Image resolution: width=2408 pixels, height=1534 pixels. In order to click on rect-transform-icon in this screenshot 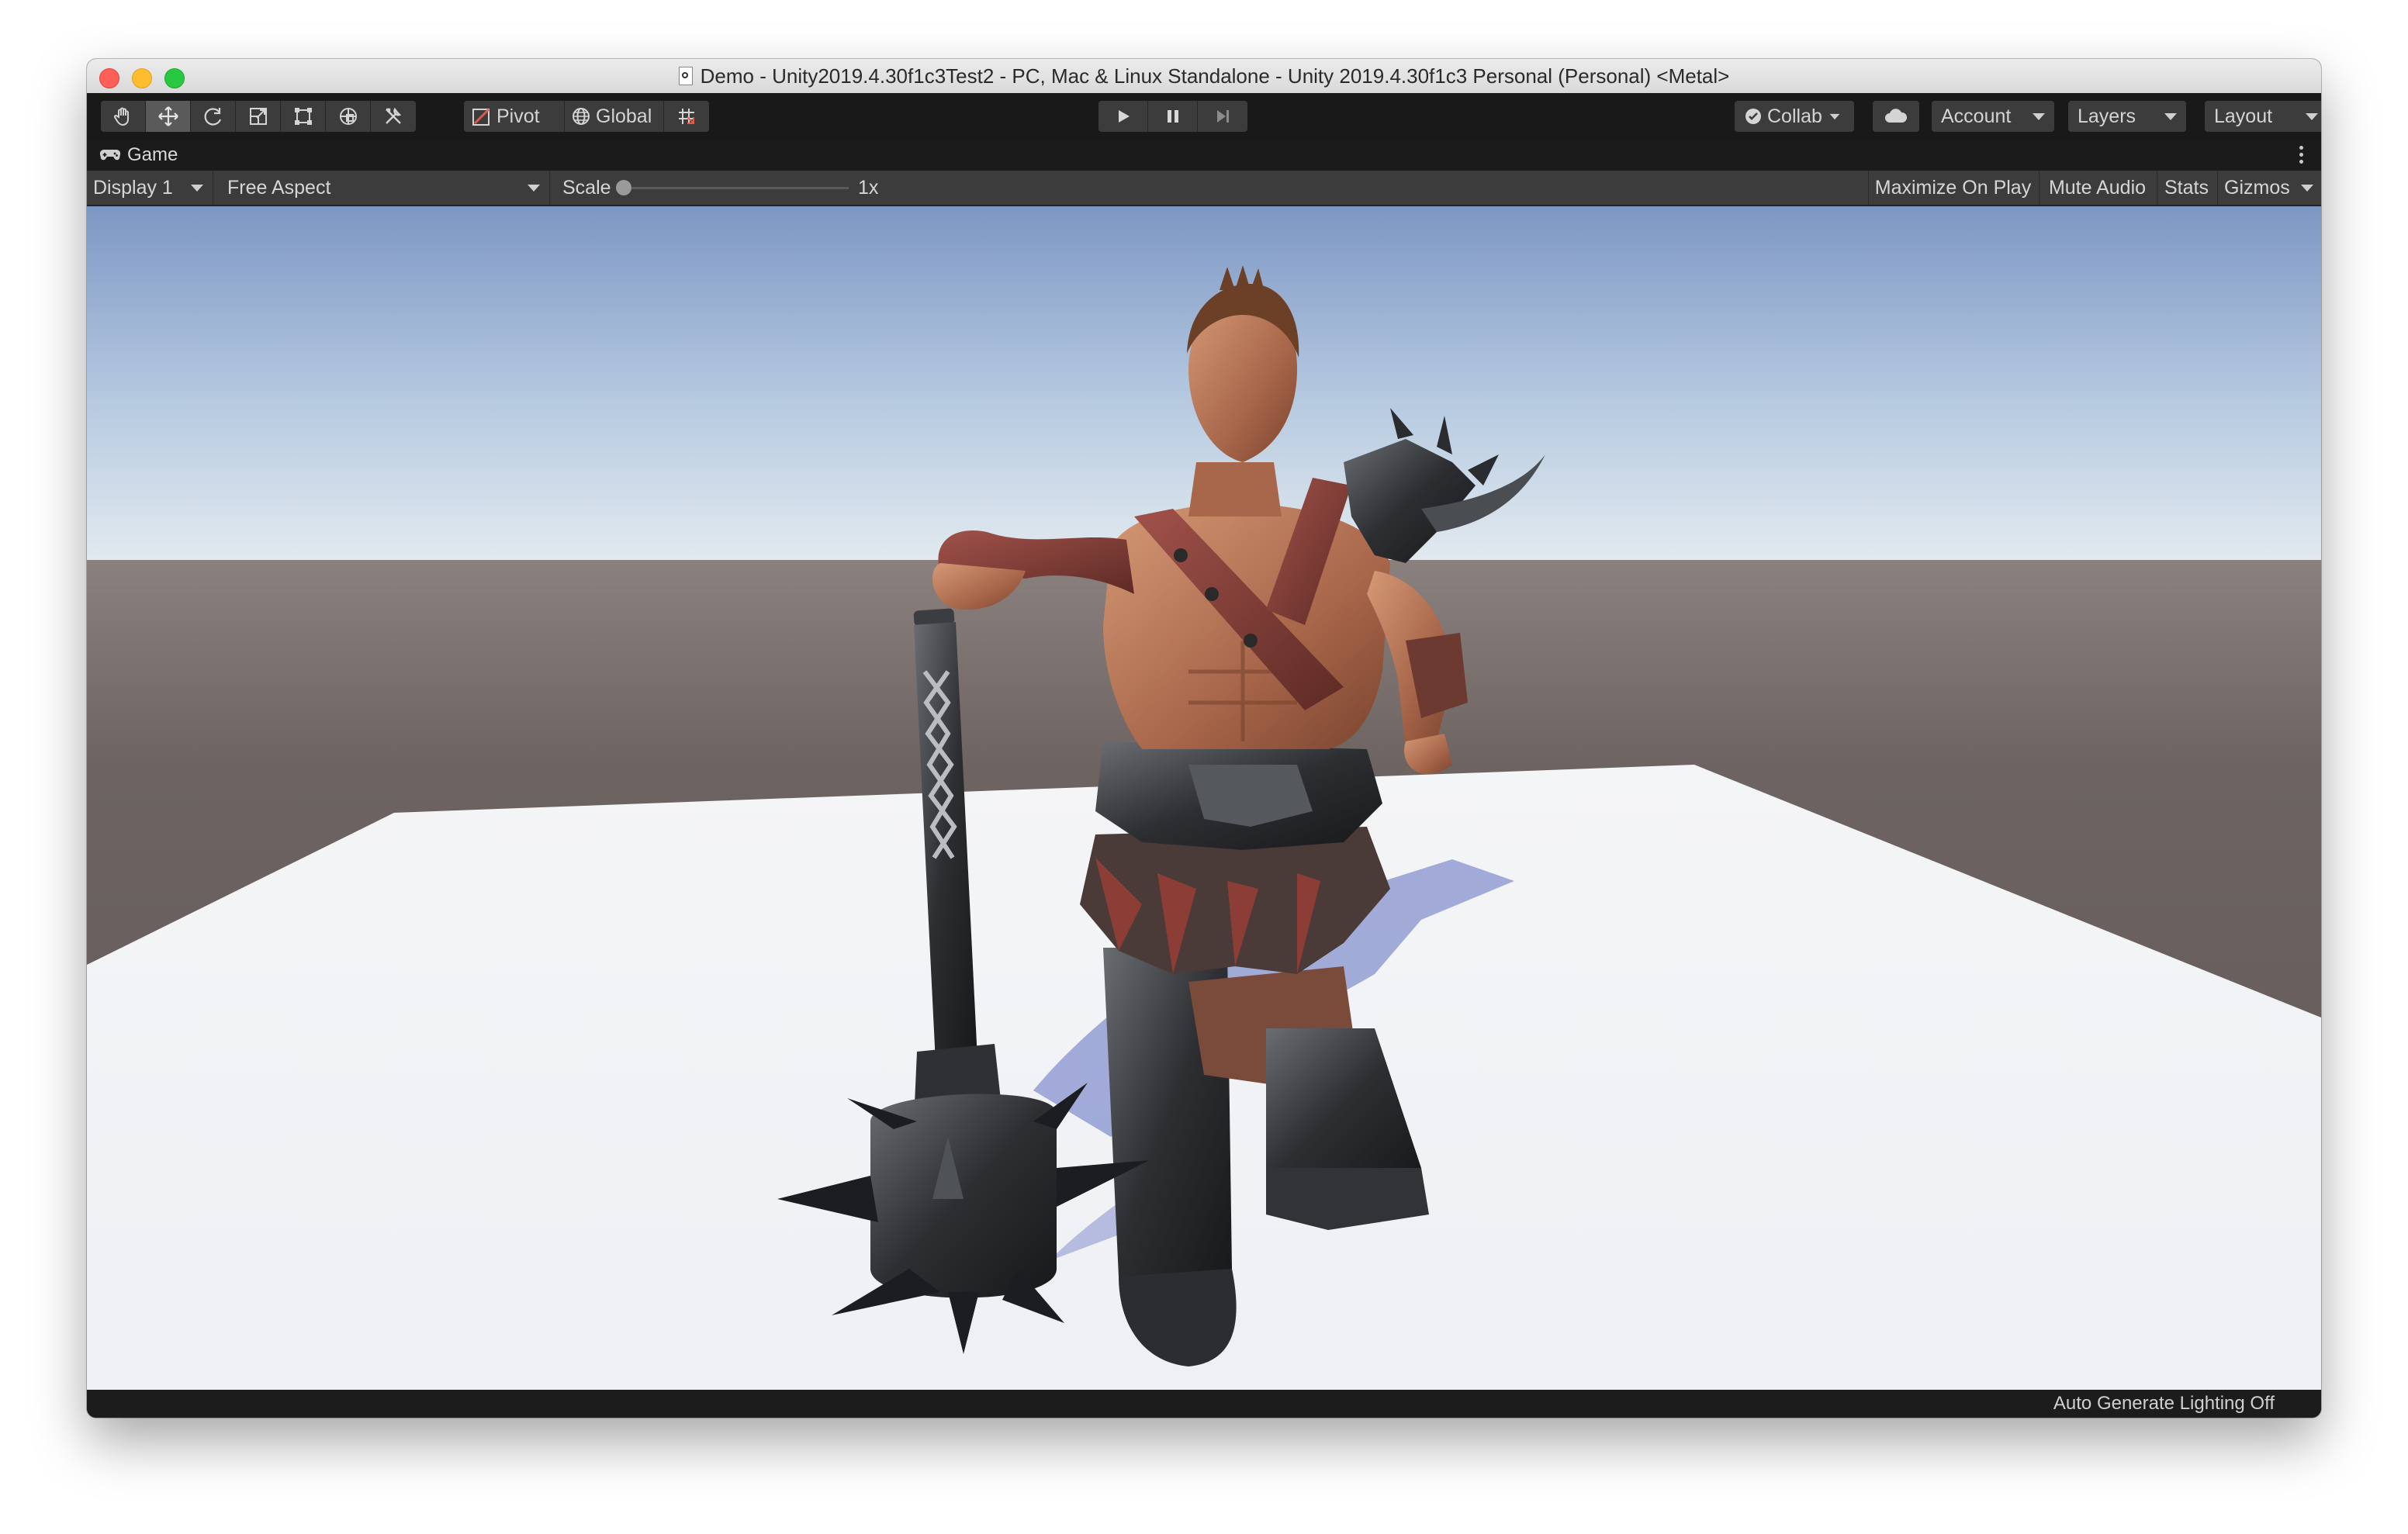, I will do `click(303, 116)`.